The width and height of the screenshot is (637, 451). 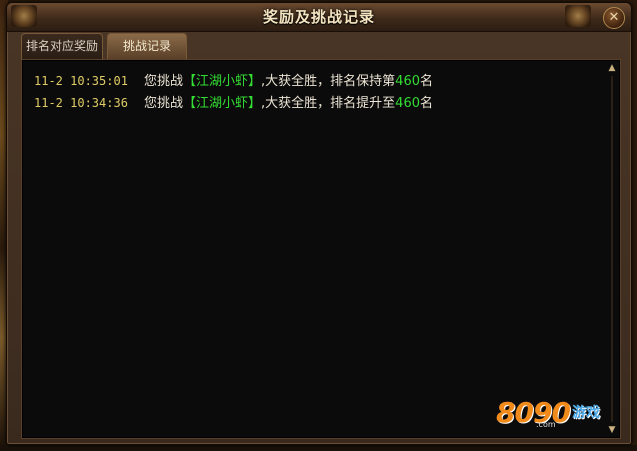 I want to click on scroll-up-icon: ▲, so click(x=612, y=68).